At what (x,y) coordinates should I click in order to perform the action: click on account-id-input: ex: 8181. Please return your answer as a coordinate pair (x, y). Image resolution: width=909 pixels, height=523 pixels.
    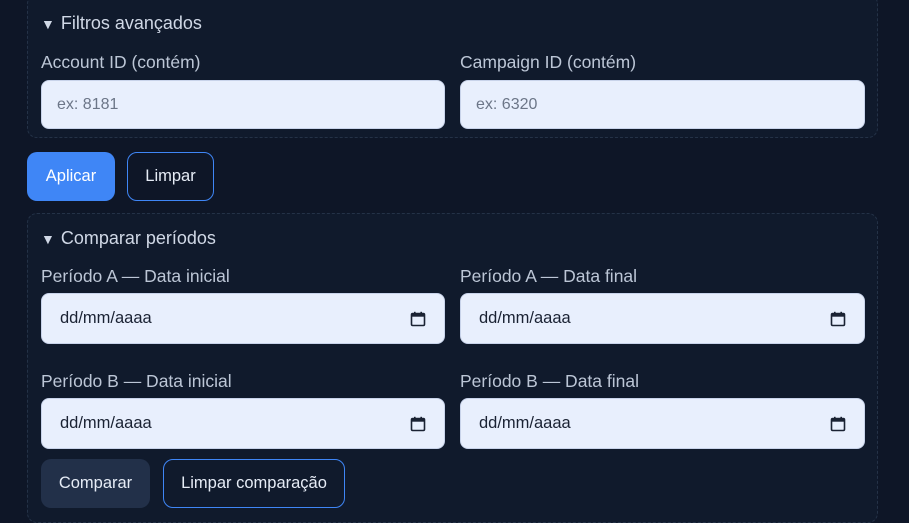
    Looking at the image, I should click on (243, 104).